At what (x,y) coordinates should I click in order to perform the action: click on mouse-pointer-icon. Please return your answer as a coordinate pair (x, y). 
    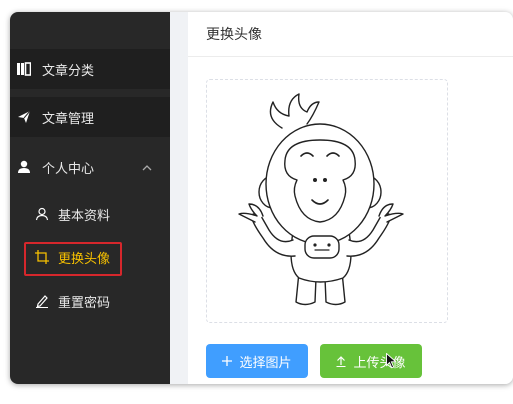
    Looking at the image, I should click on (391, 362).